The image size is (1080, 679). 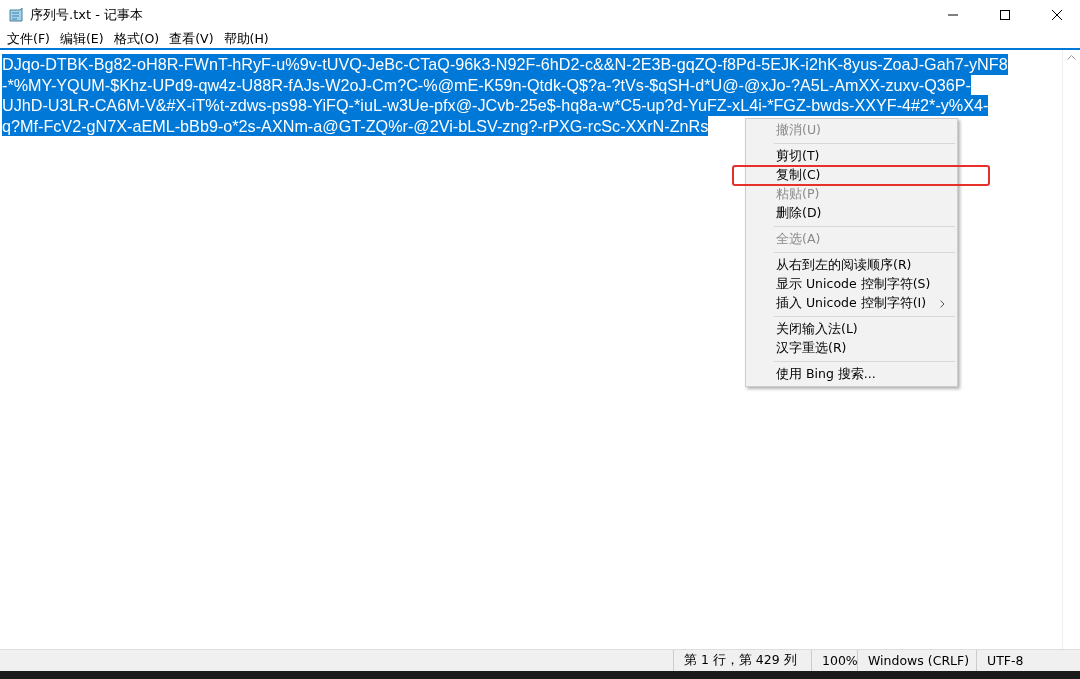 What do you see at coordinates (1005, 15) in the screenshot?
I see `maximize-icon` at bounding box center [1005, 15].